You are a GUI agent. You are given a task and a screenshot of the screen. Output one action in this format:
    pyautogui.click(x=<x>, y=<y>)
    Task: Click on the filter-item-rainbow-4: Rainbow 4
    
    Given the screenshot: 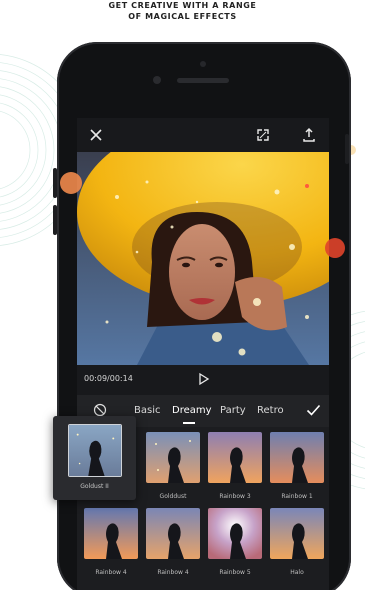 What is the action you would take?
    pyautogui.click(x=111, y=542)
    